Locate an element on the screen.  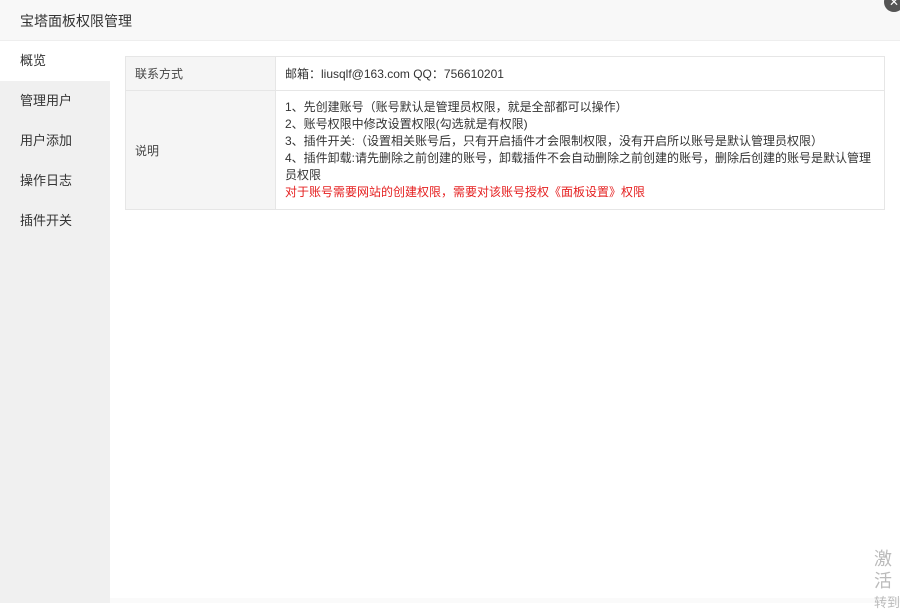
watermark-line2: 转到 is located at coordinates (887, 602).